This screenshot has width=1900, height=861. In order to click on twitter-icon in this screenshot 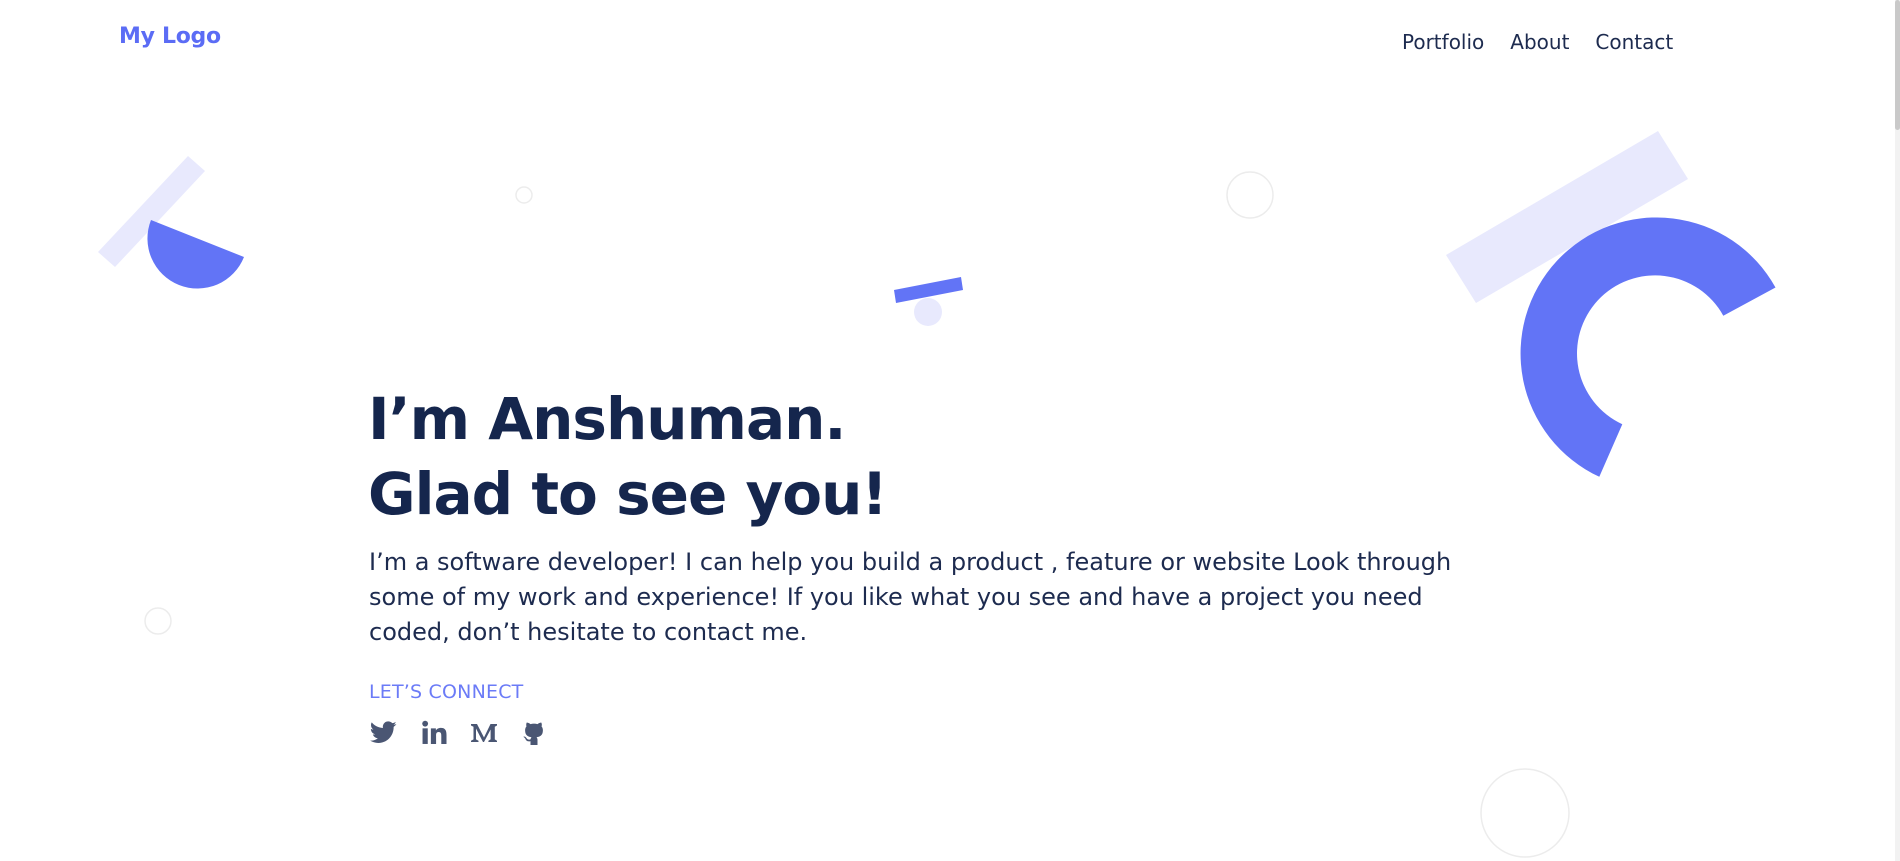, I will do `click(383, 732)`.